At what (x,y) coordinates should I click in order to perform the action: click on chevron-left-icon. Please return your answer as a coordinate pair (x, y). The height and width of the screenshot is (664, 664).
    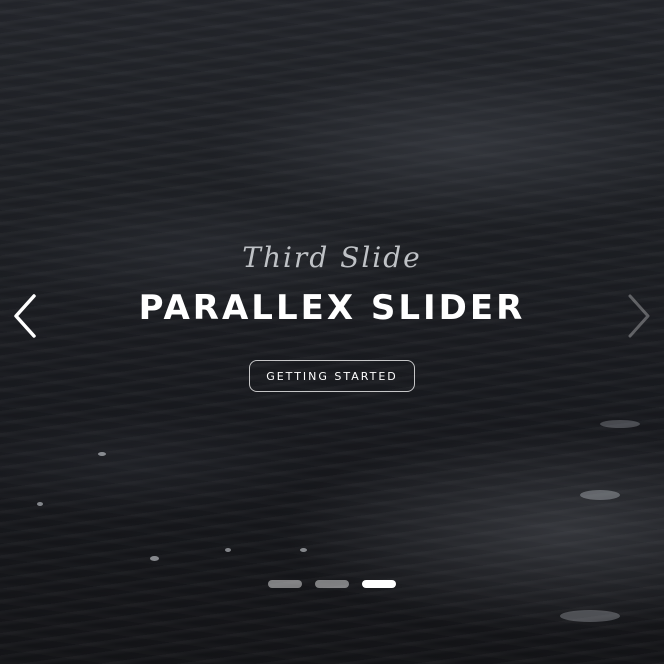
    Looking at the image, I should click on (25, 316).